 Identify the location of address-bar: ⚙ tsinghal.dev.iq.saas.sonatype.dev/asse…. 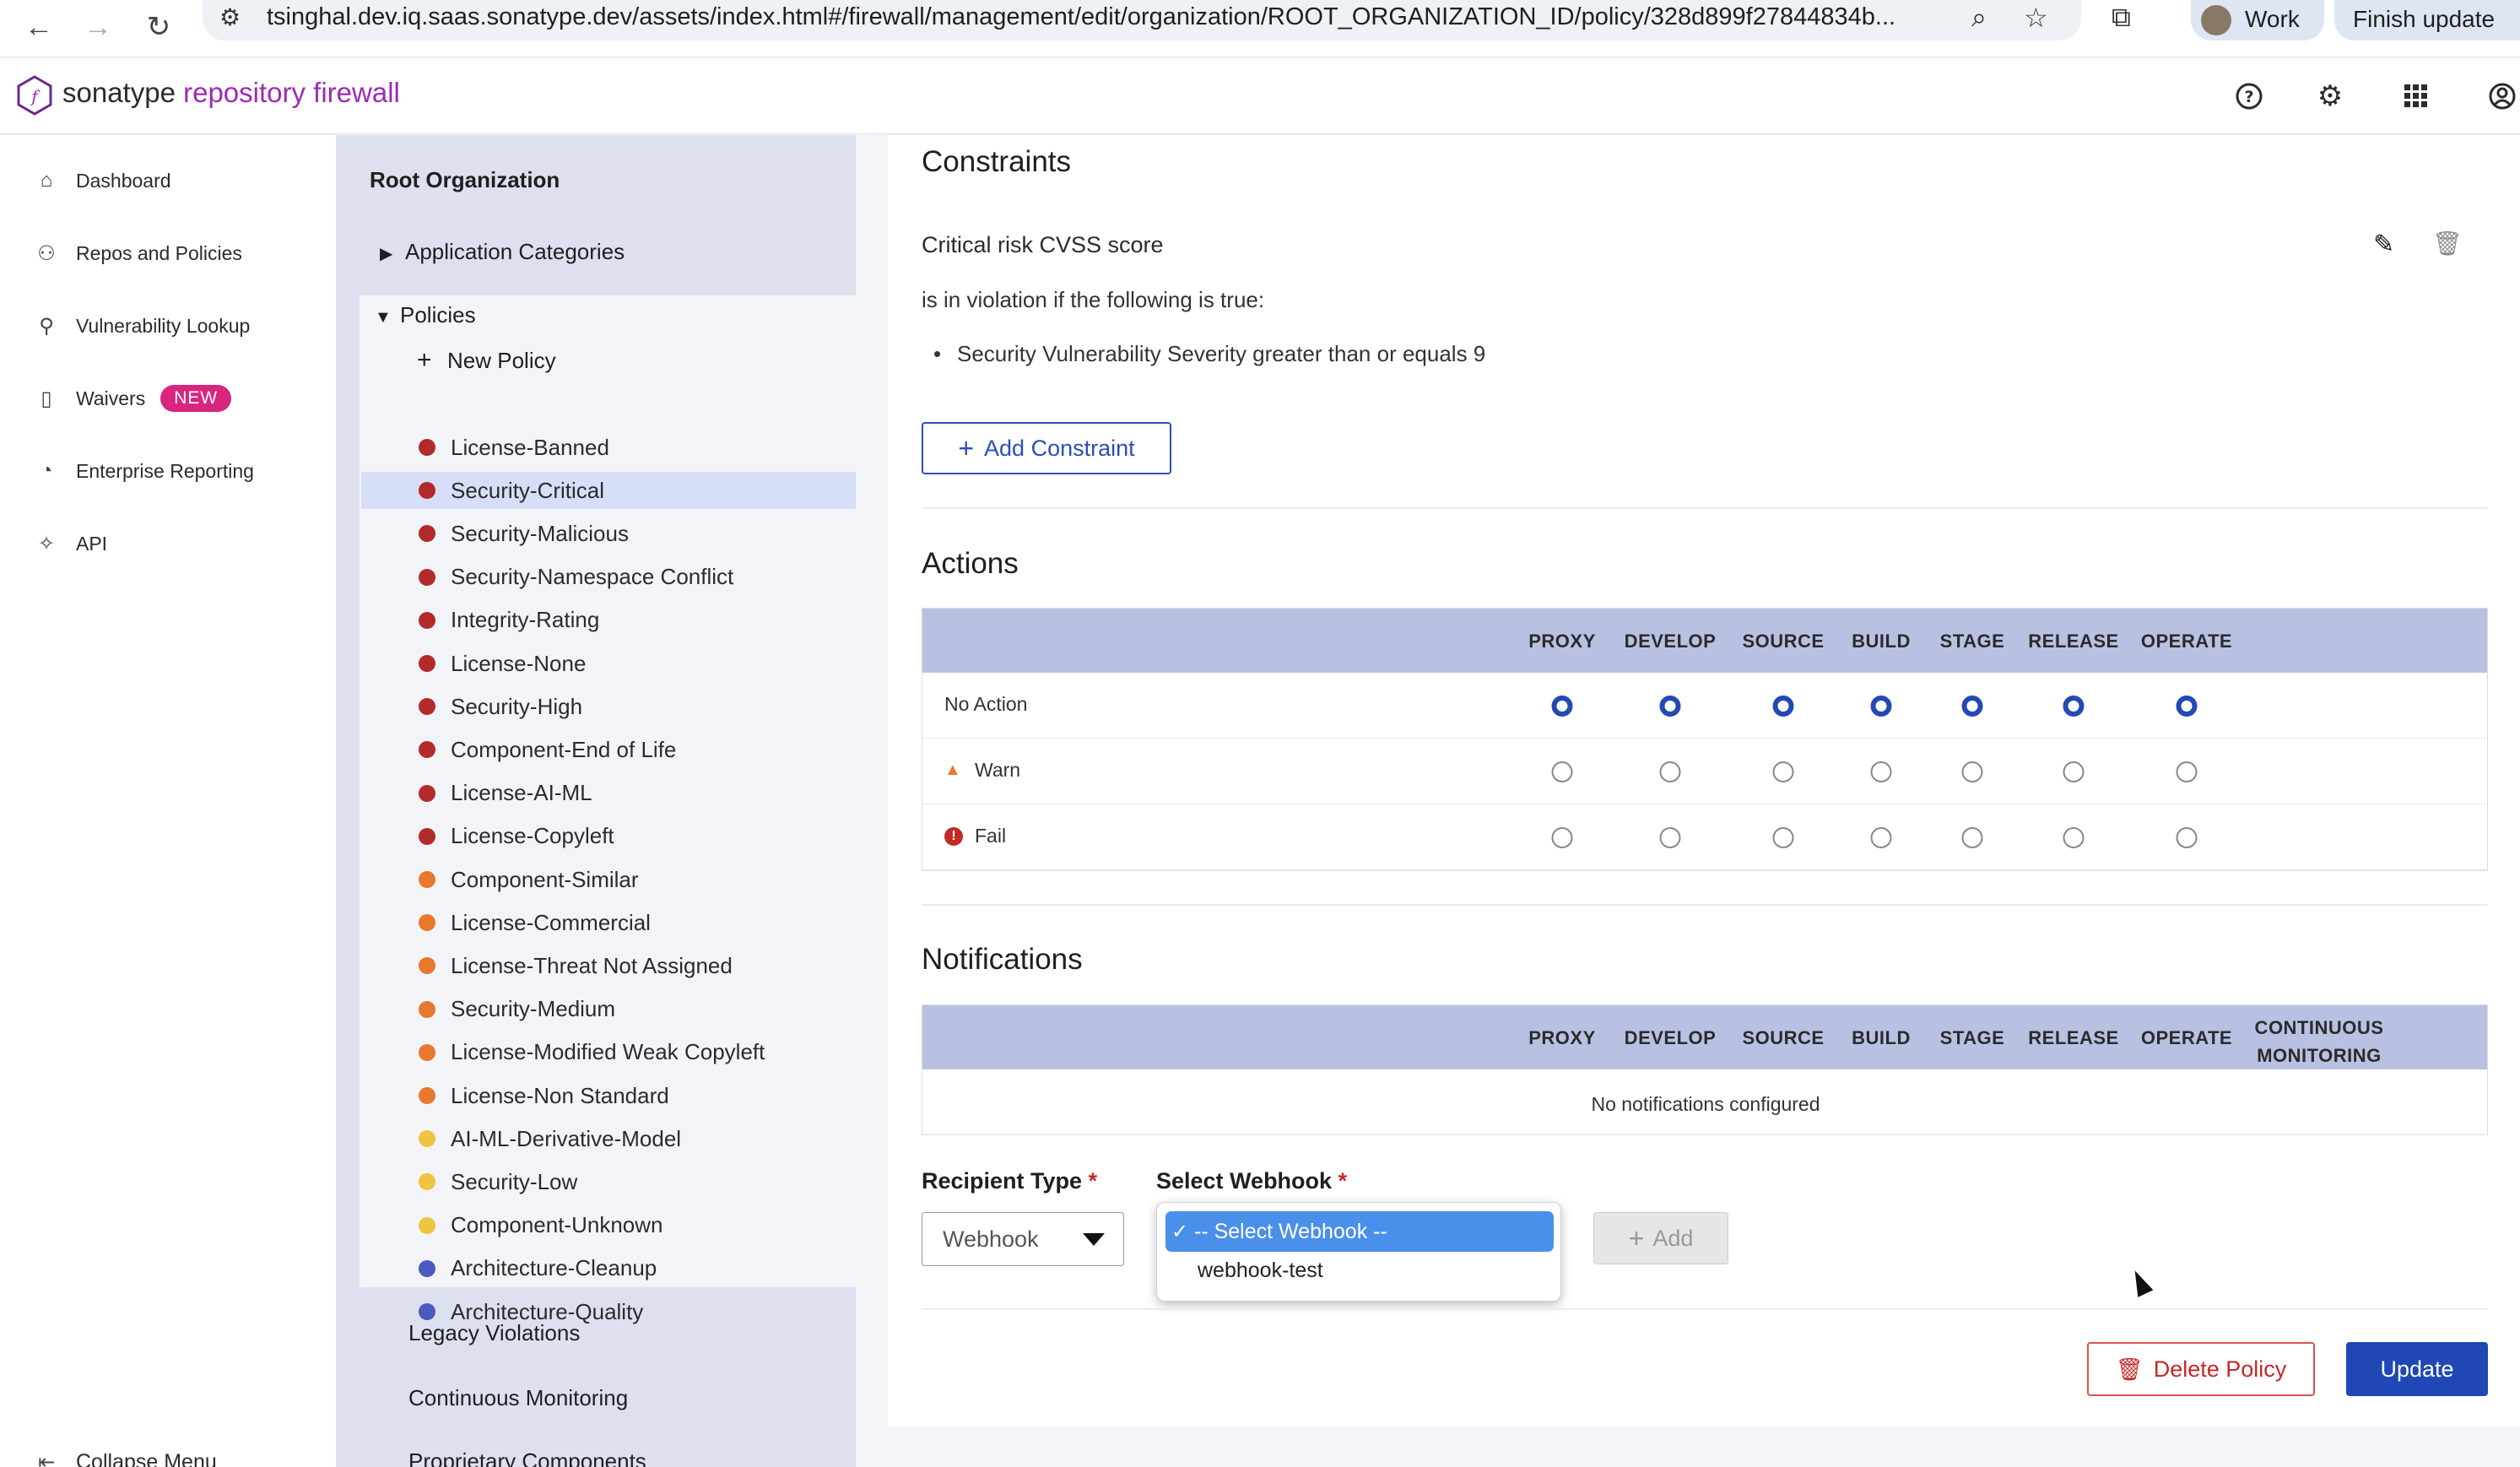
(1142, 20).